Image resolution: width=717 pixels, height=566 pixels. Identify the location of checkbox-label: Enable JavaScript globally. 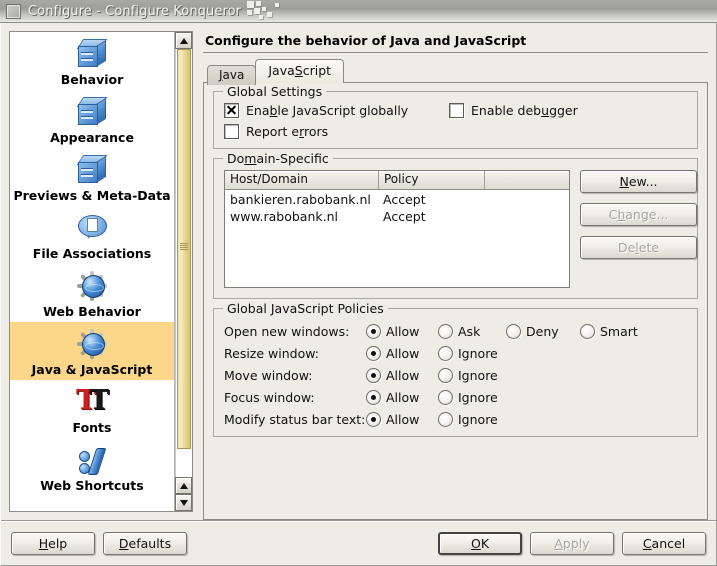
(327, 110).